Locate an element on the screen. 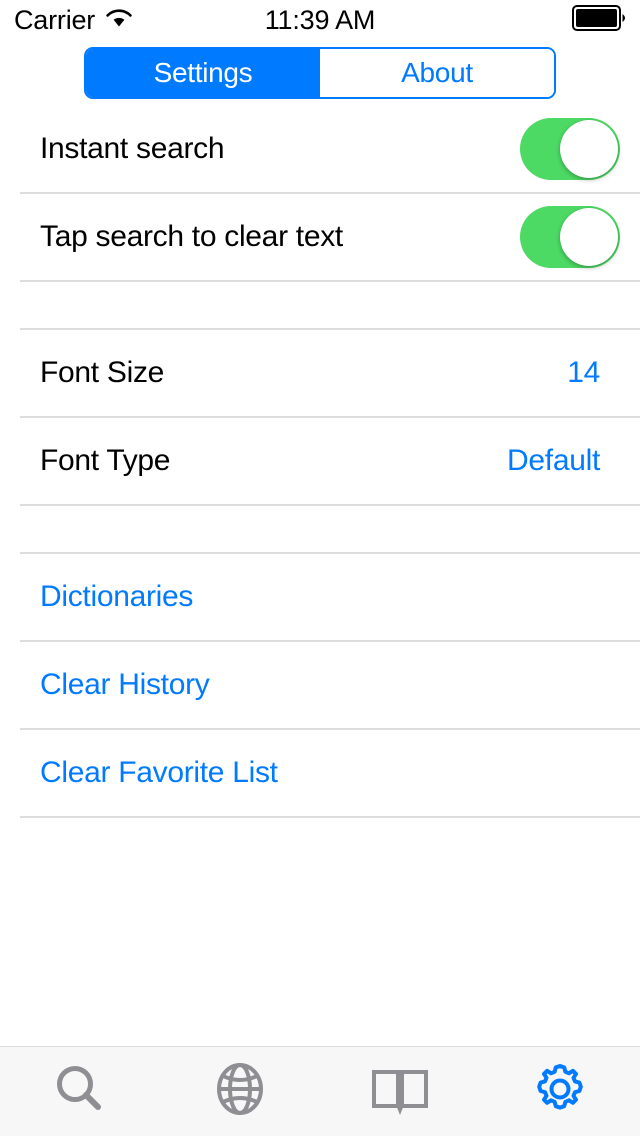  row-instant-search: Instant search is located at coordinates (320, 149).